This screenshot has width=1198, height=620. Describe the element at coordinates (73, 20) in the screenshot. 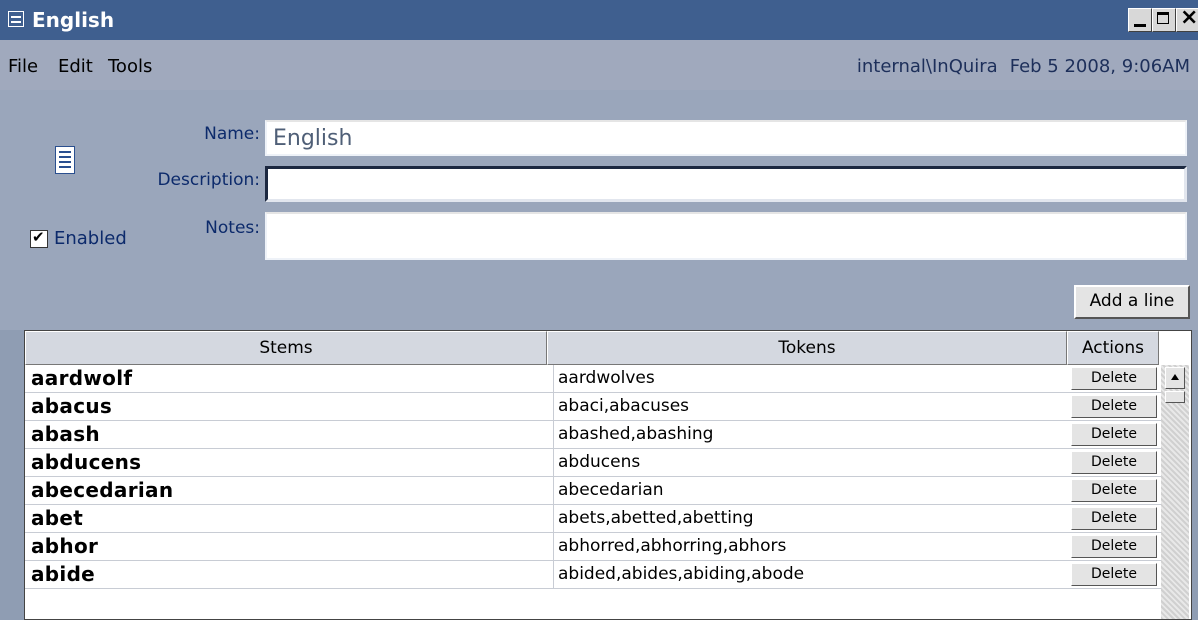

I see `window-title: English` at that location.